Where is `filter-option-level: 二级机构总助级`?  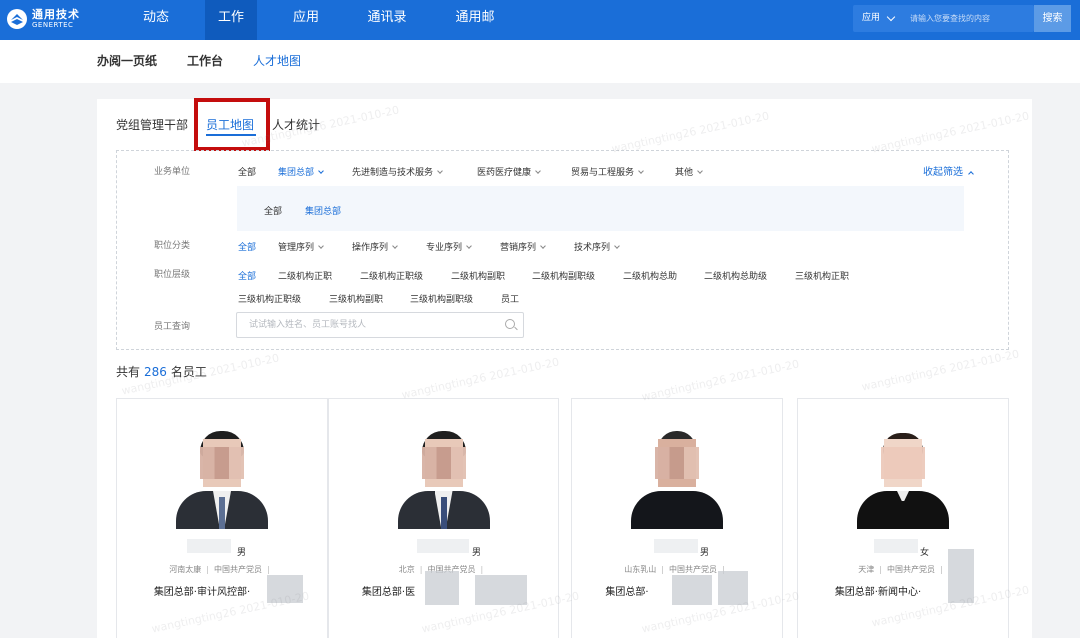 filter-option-level: 二级机构总助级 is located at coordinates (735, 275).